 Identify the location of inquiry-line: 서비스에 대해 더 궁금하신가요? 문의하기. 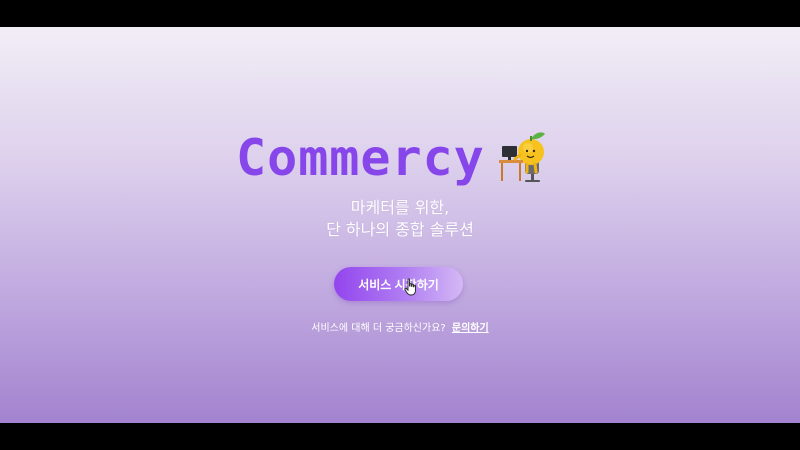
(400, 326).